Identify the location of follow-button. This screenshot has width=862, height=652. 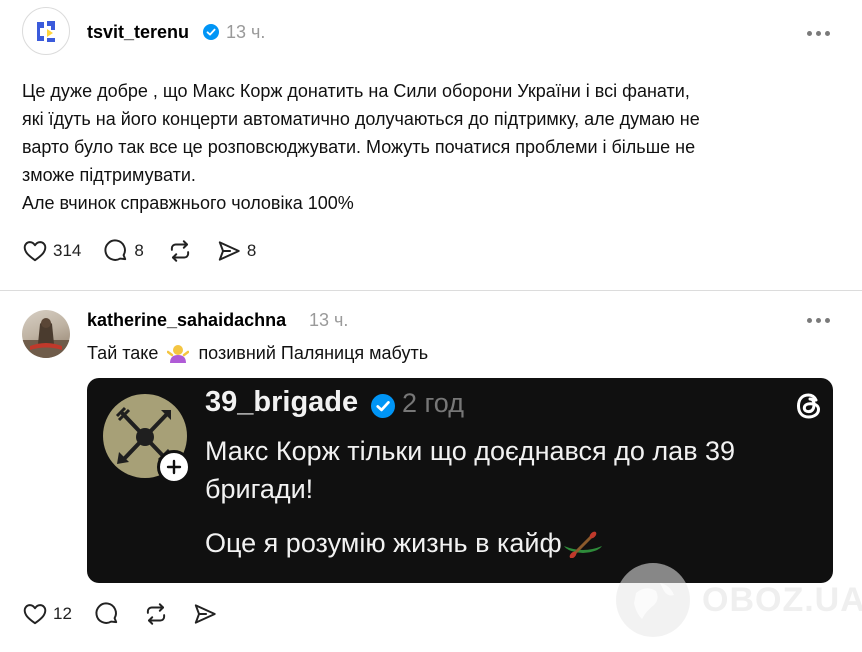
(174, 467).